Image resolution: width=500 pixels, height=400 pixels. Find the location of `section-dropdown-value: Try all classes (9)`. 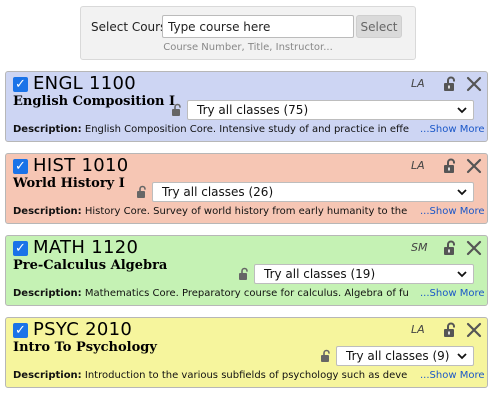

section-dropdown-value: Try all classes (9) is located at coordinates (398, 356).